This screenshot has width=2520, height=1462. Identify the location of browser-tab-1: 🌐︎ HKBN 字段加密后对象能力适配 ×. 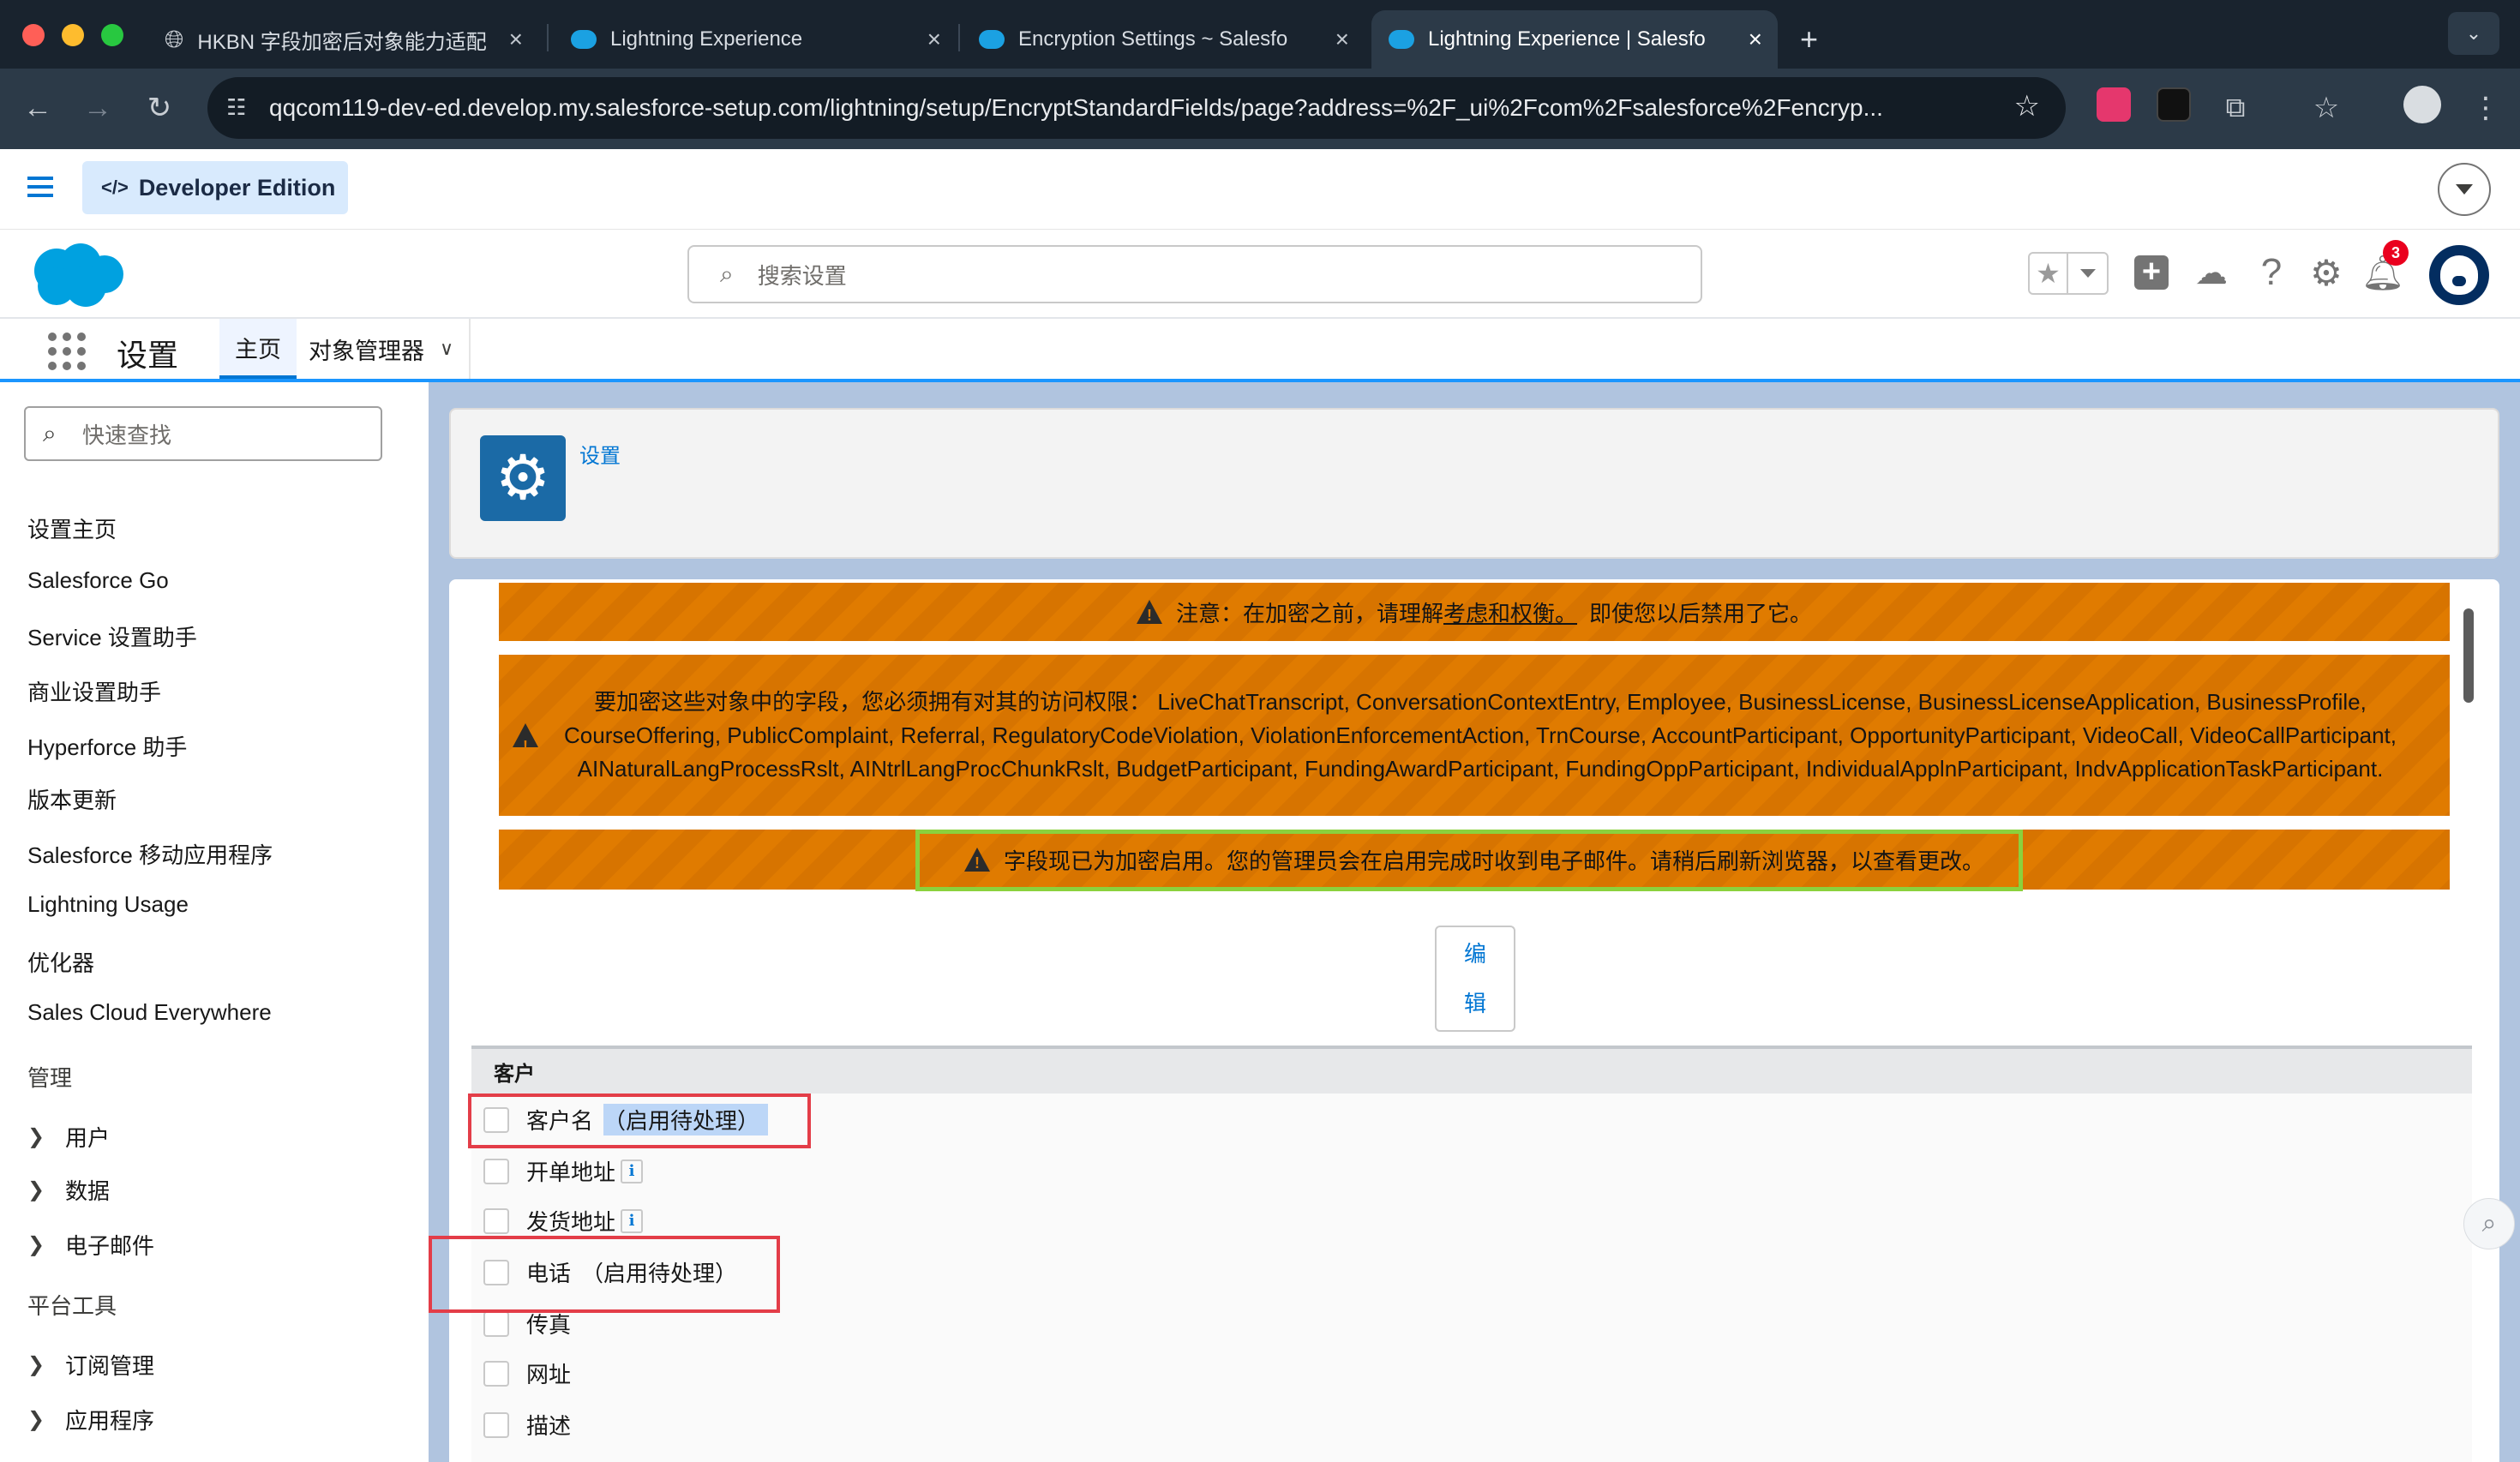
(342, 39).